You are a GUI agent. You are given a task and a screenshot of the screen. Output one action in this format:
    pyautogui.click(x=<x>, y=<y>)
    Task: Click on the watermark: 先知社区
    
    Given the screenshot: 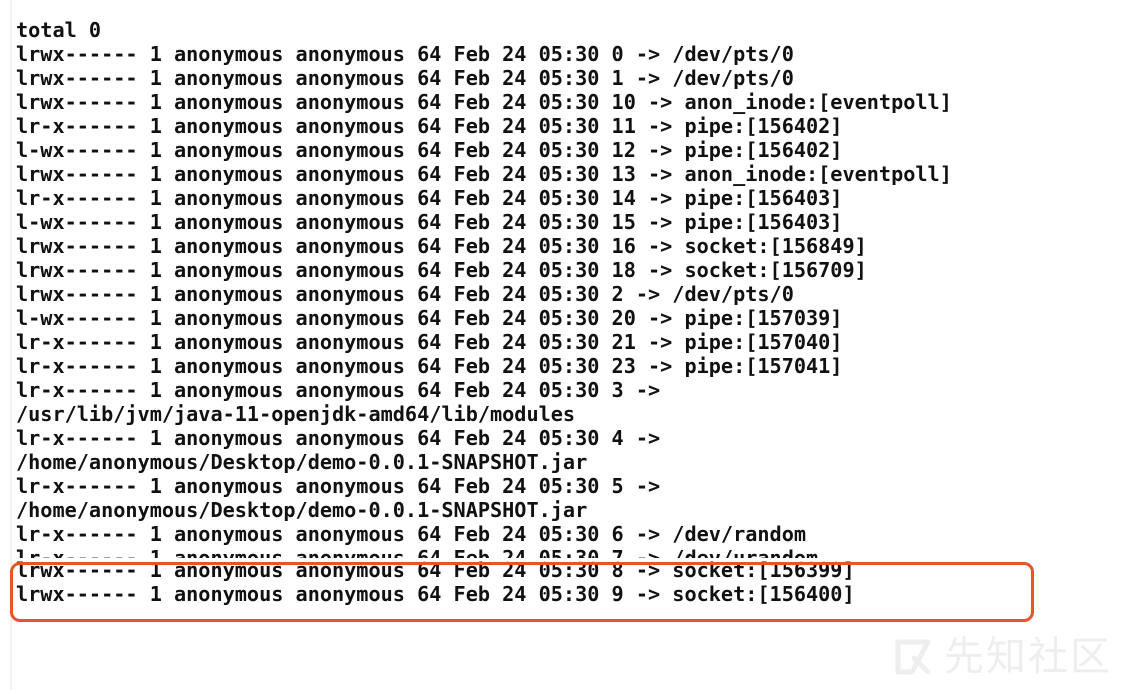 What is the action you would take?
    pyautogui.click(x=1002, y=657)
    